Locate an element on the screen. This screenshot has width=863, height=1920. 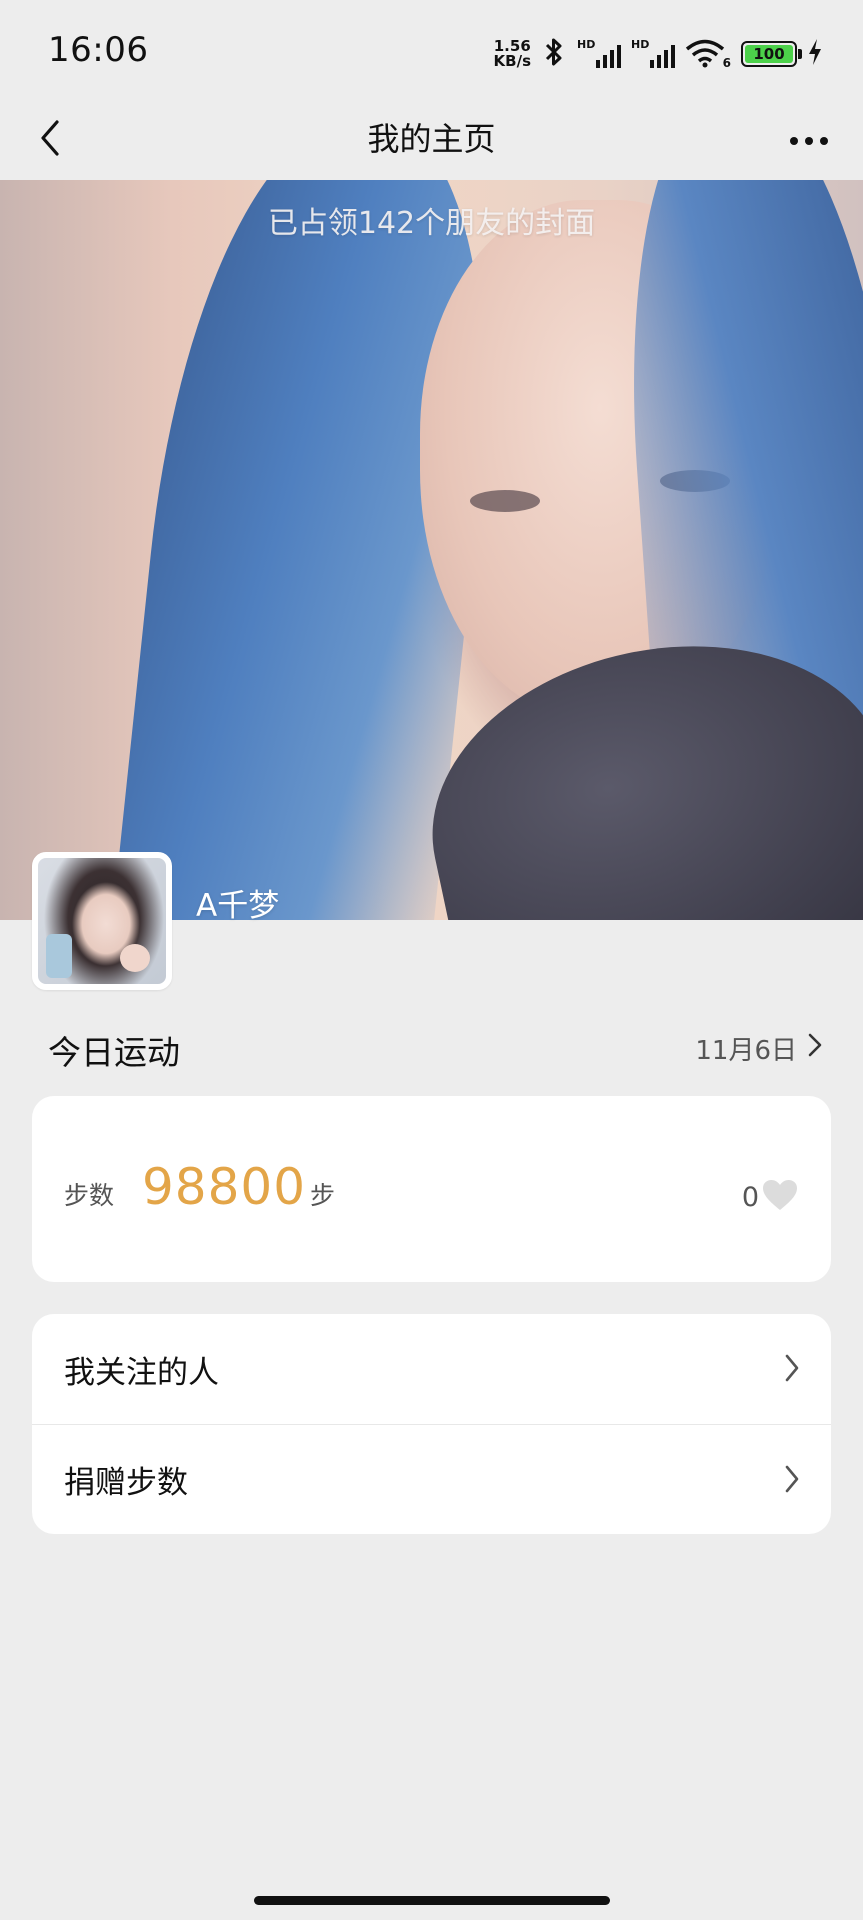
nav-bar: 我的主页 is located at coordinates (431, 140).